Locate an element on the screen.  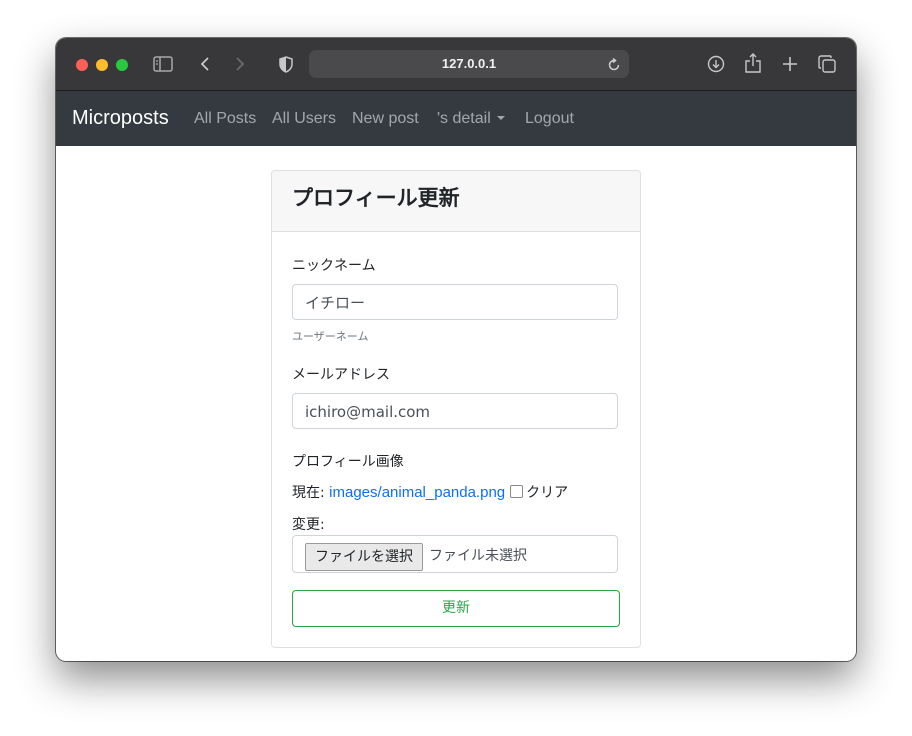
page-title: プロフィール更新 is located at coordinates (456, 201).